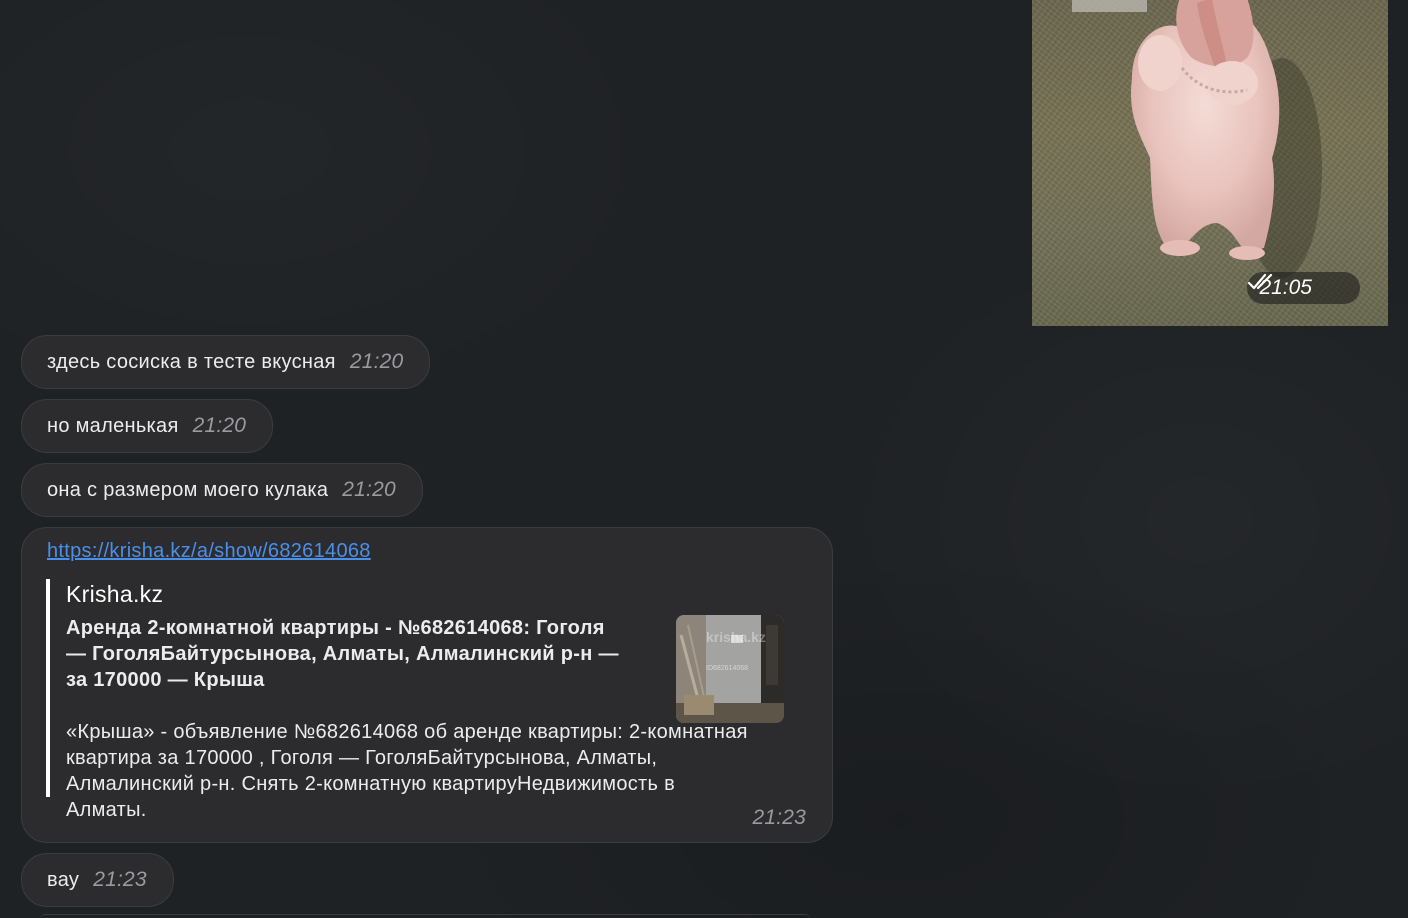 This screenshot has height=918, width=1408. I want to click on link-preview-thumbnail: krisha.kz ID682614068, so click(730, 669).